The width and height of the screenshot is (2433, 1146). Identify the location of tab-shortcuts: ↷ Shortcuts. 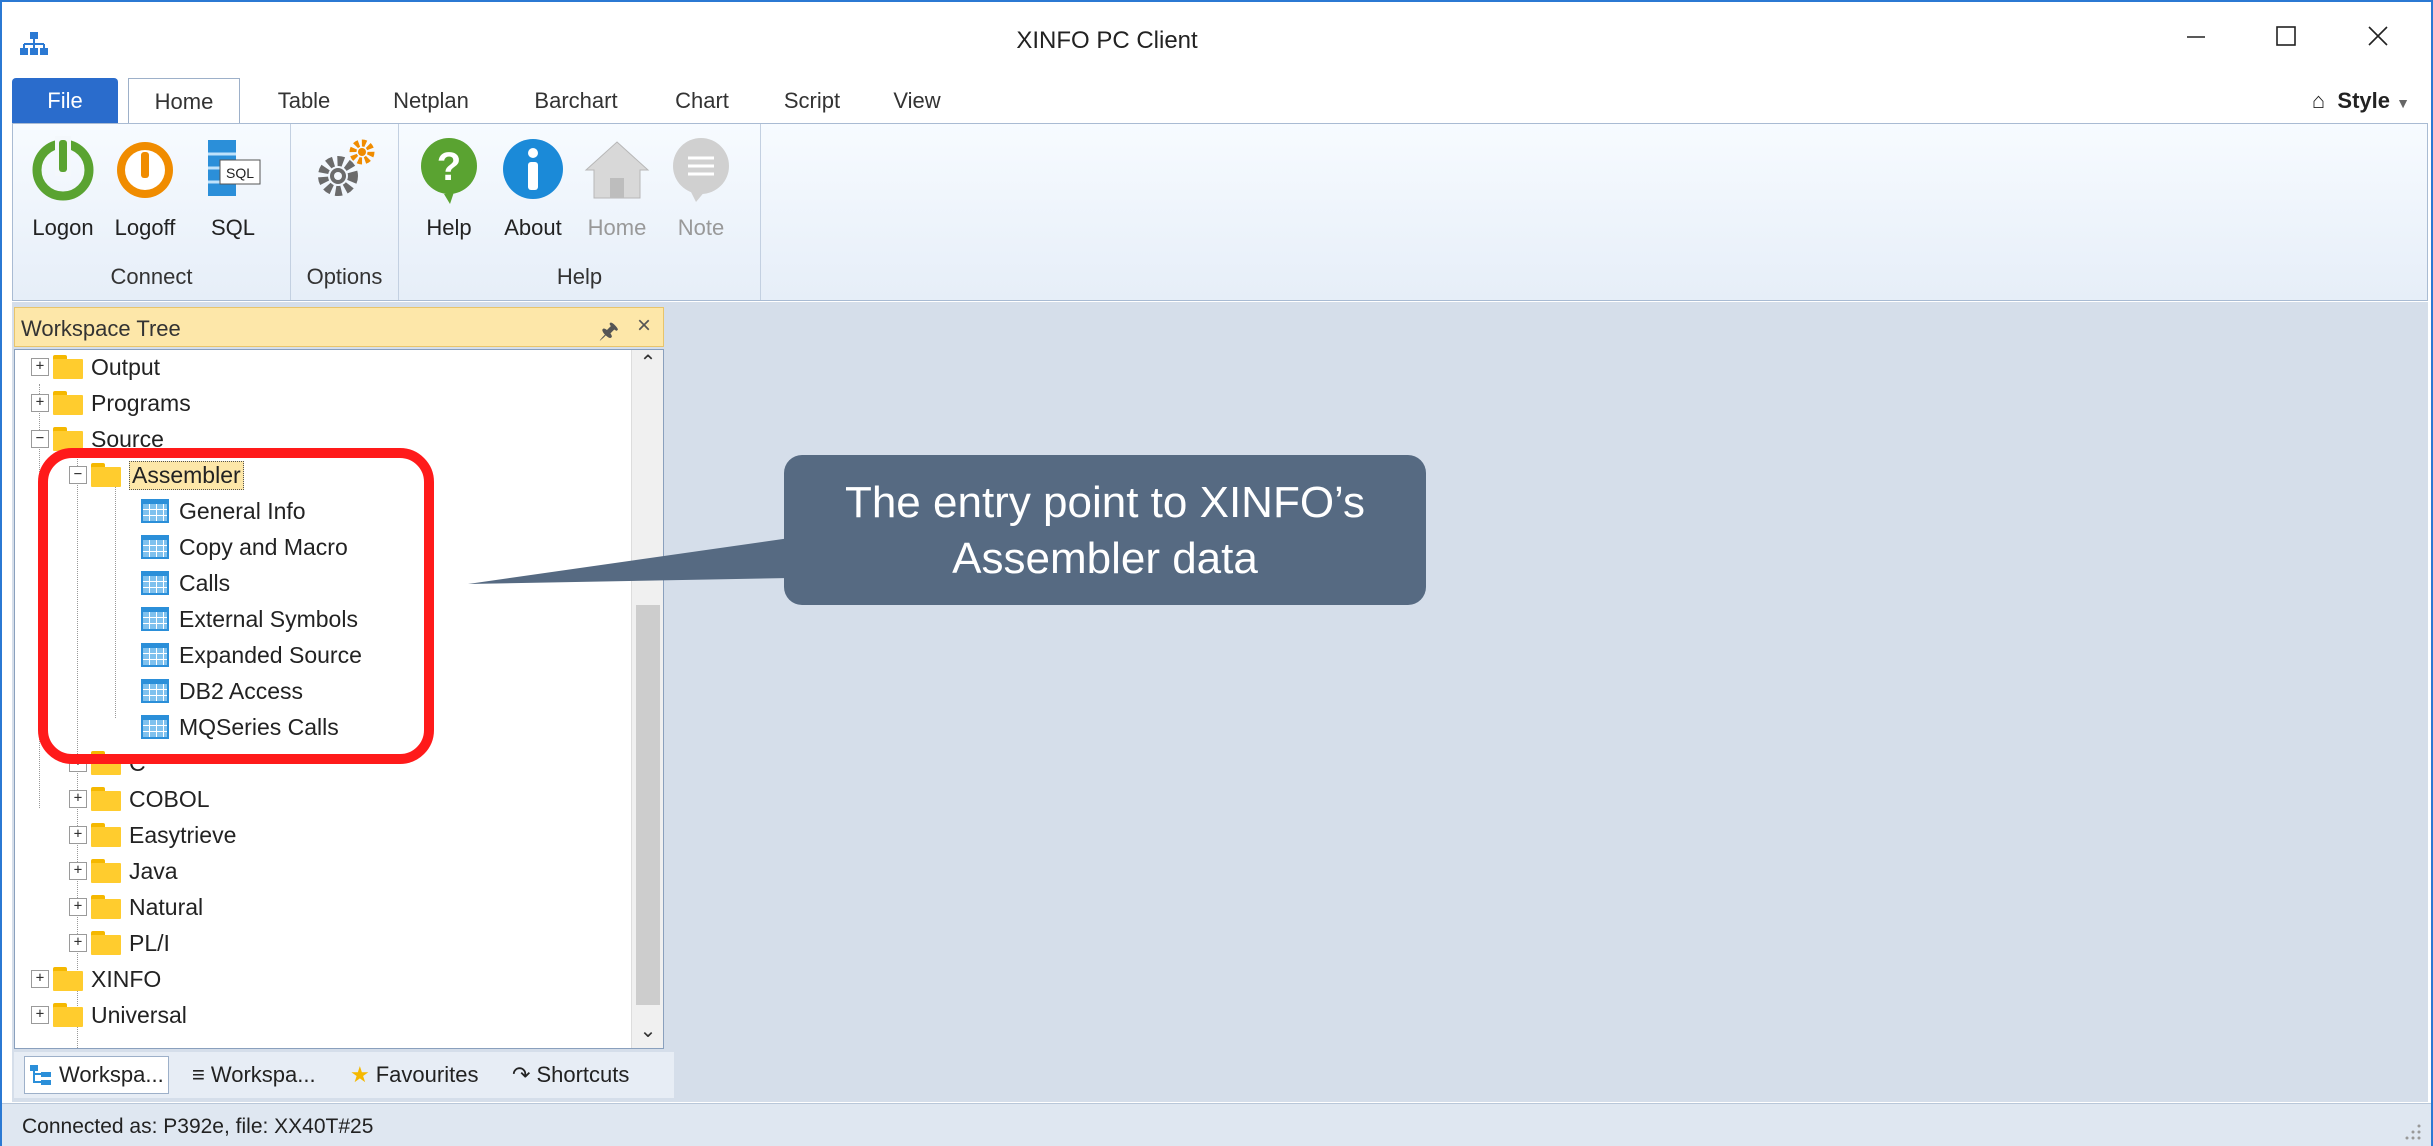
(570, 1075).